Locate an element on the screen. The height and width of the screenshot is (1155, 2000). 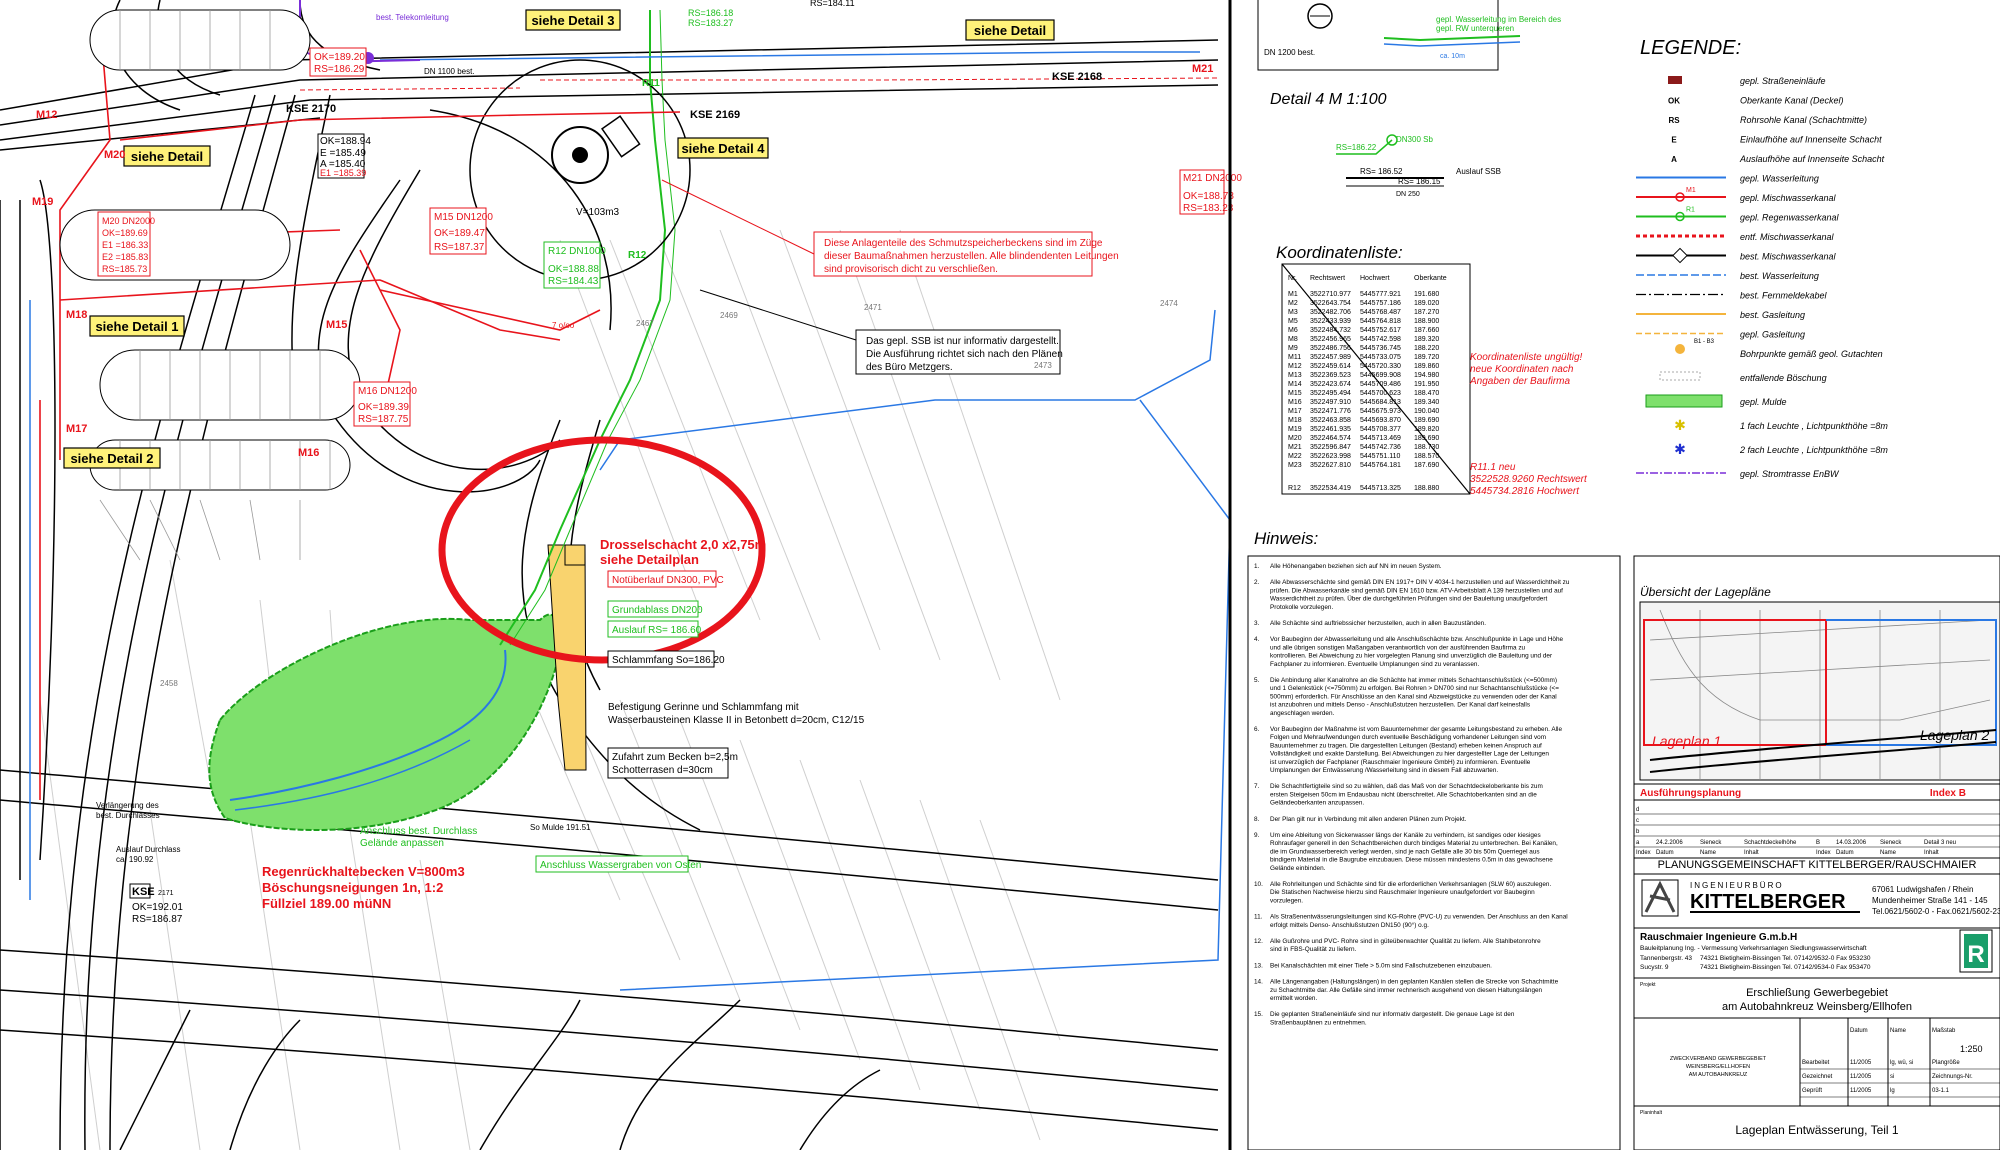
manhole-m21: M21 is located at coordinates (1202, 69).